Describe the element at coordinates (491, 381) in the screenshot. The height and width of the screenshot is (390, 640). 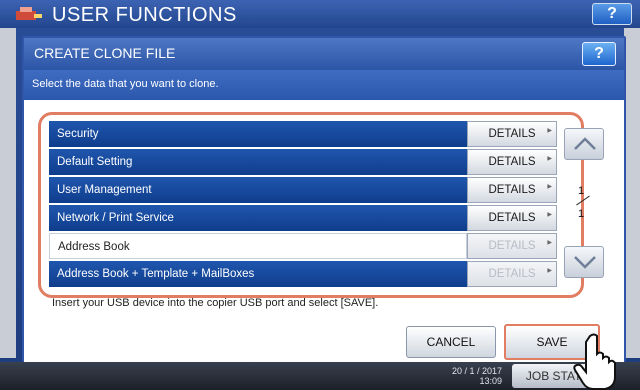
I see `time-text: 13:09` at that location.